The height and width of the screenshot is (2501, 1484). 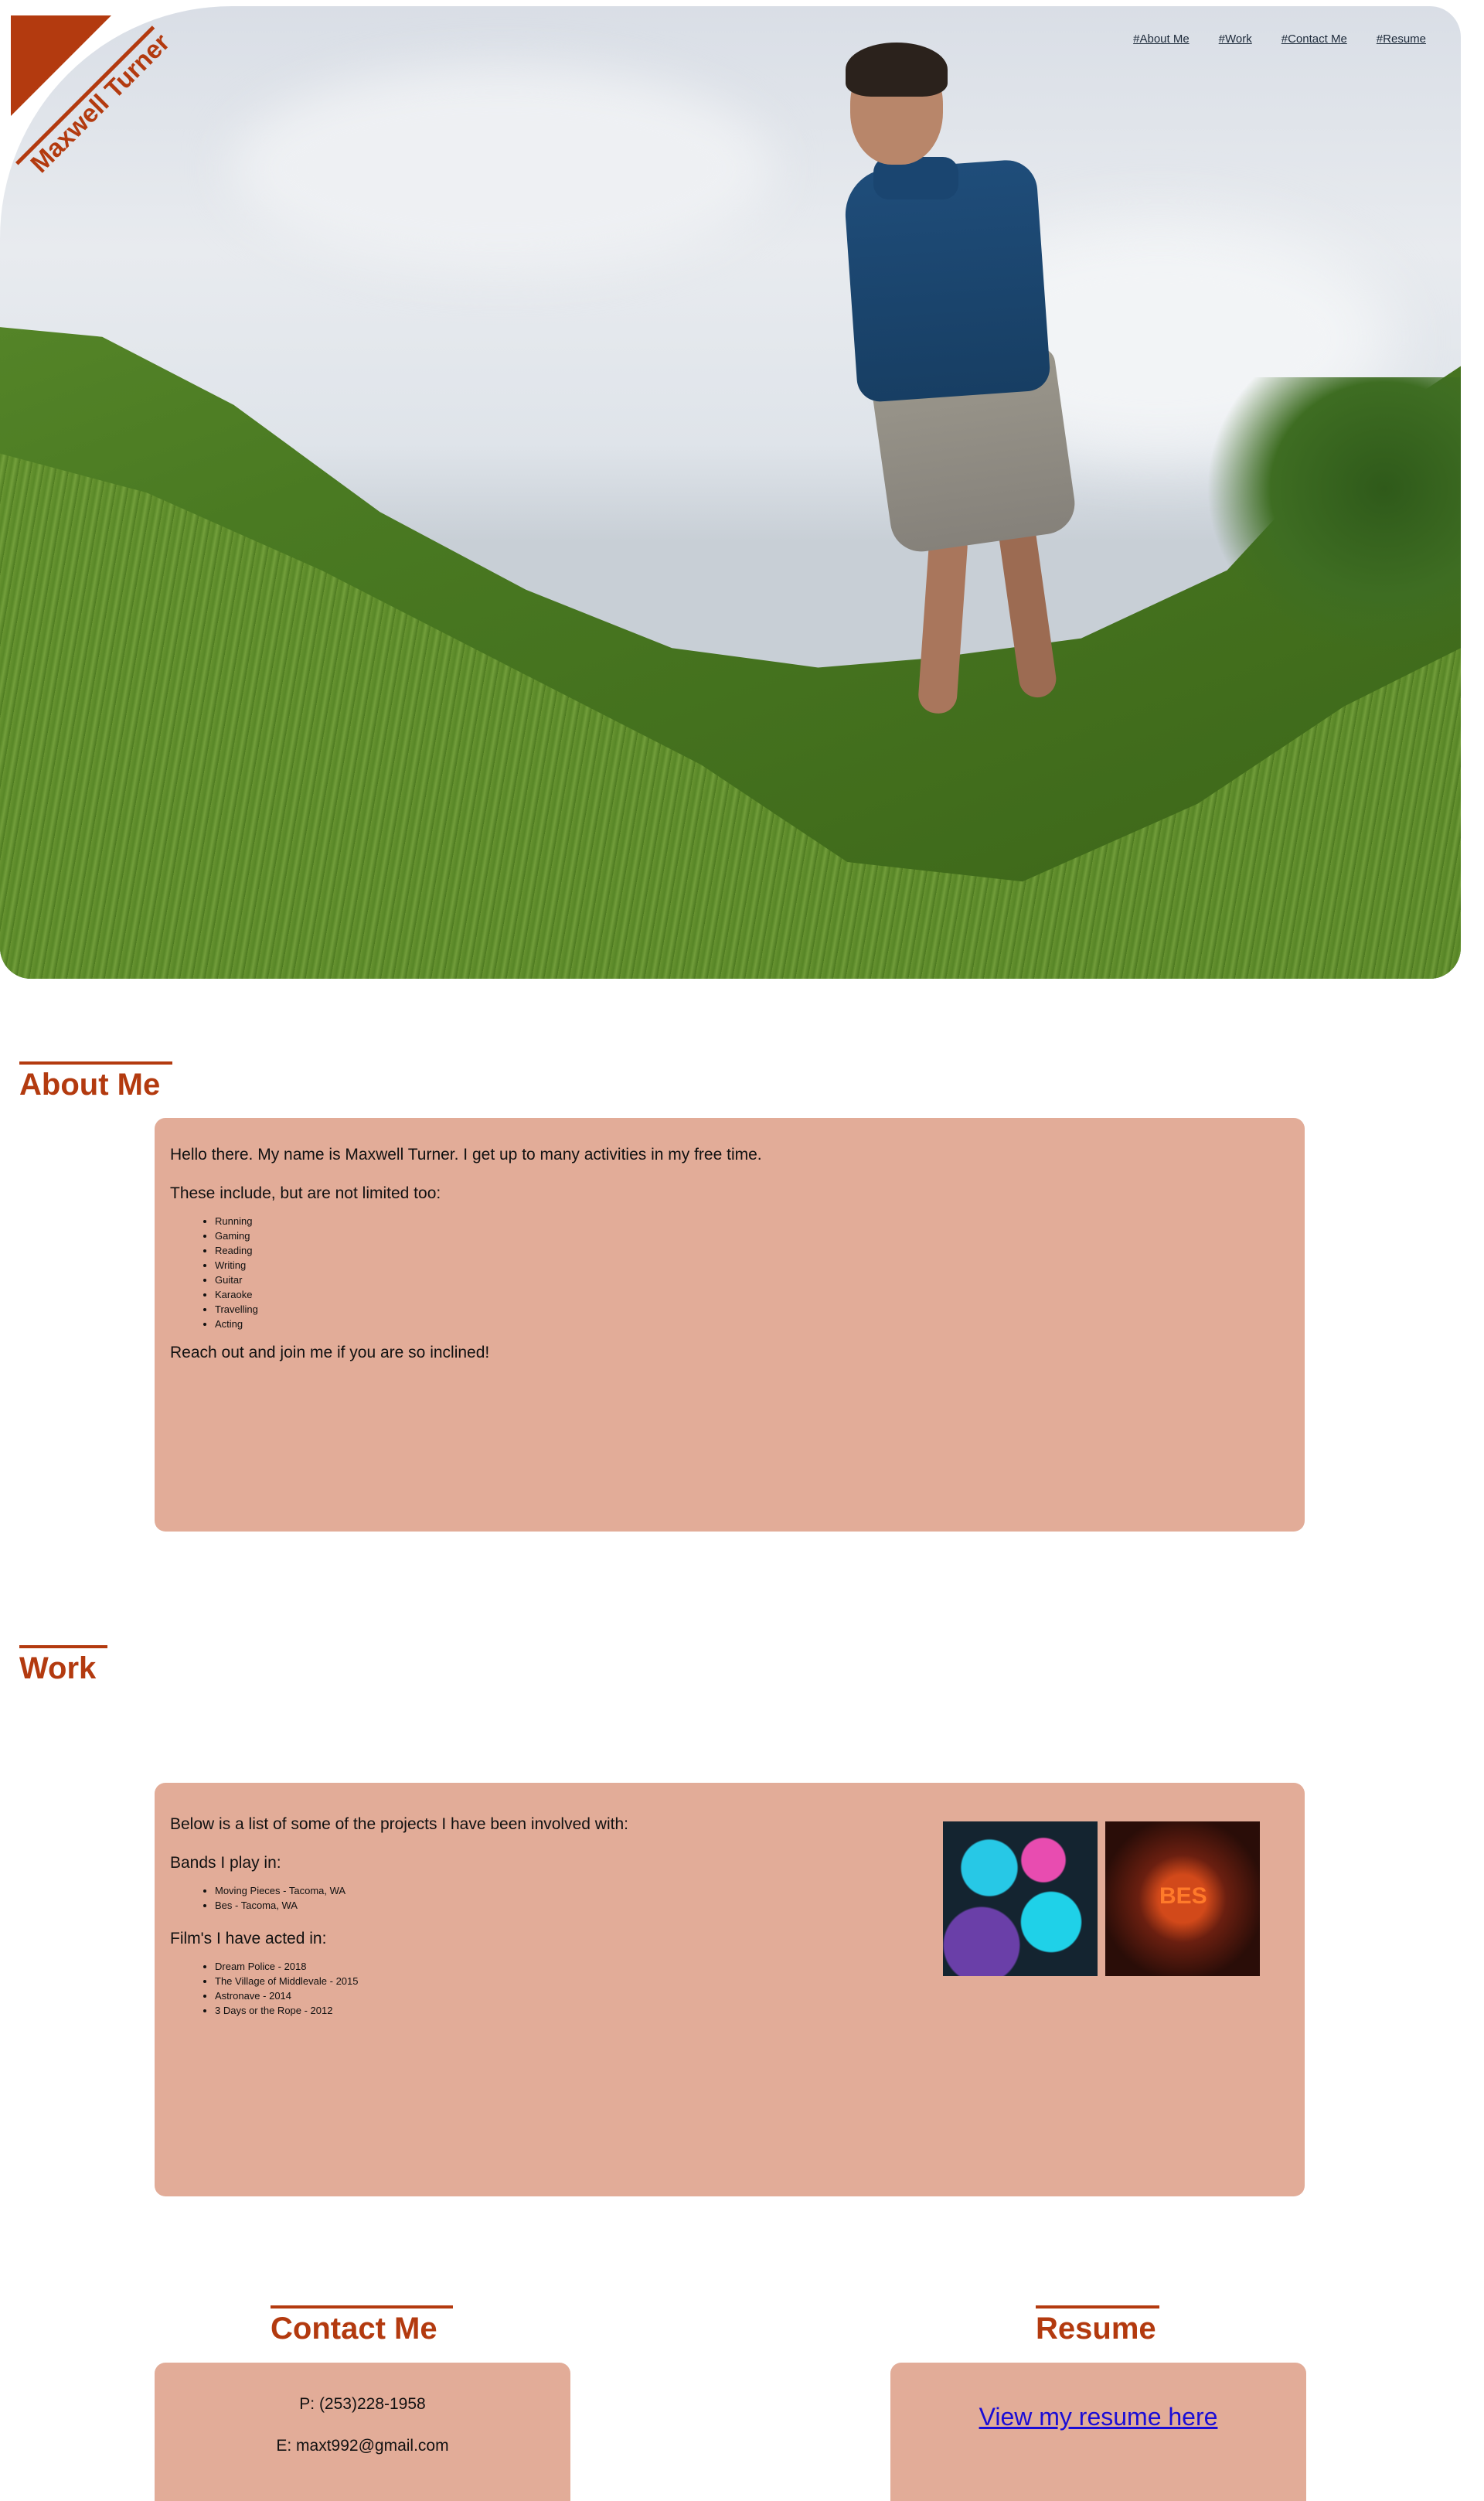 I want to click on list-item: Running, so click(x=752, y=1221).